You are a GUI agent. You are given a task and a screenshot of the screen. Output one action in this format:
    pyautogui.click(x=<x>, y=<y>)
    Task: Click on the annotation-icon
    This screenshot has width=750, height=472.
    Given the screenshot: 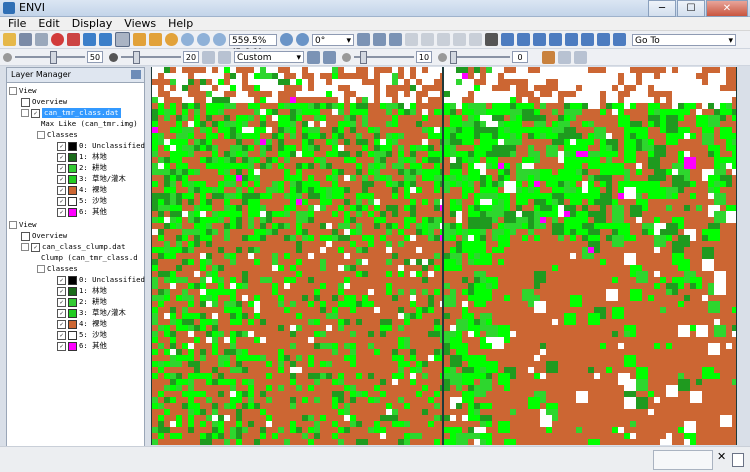 What is the action you would take?
    pyautogui.click(x=539, y=39)
    